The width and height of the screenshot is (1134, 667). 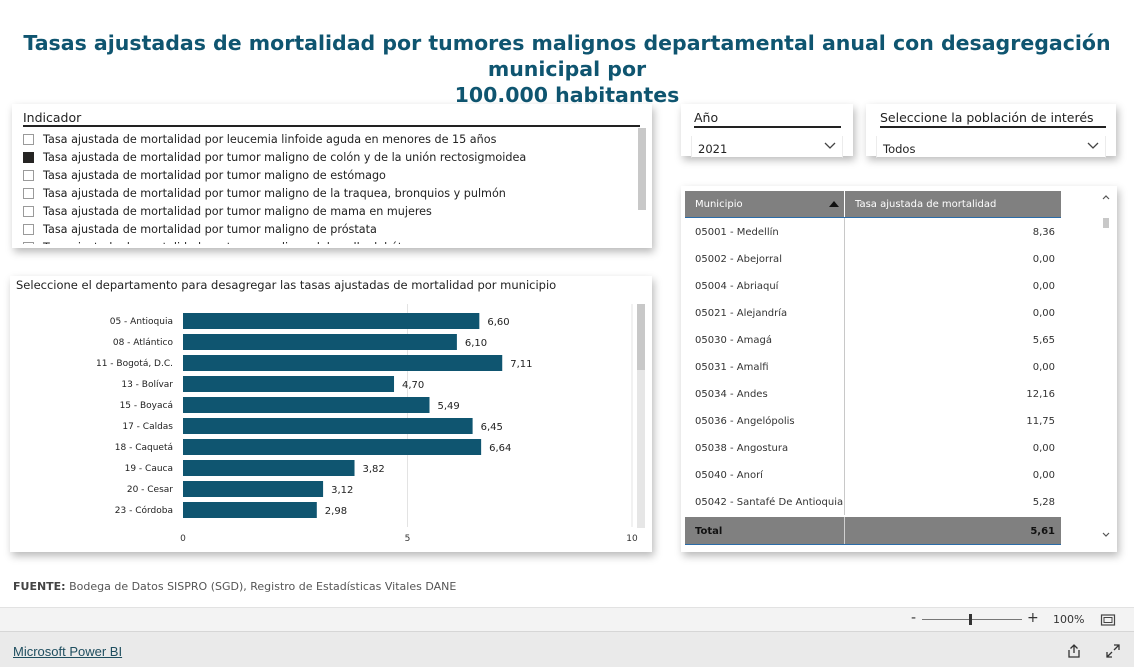 What do you see at coordinates (147, 385) in the screenshot?
I see `category-label: 13 - Bolívar` at bounding box center [147, 385].